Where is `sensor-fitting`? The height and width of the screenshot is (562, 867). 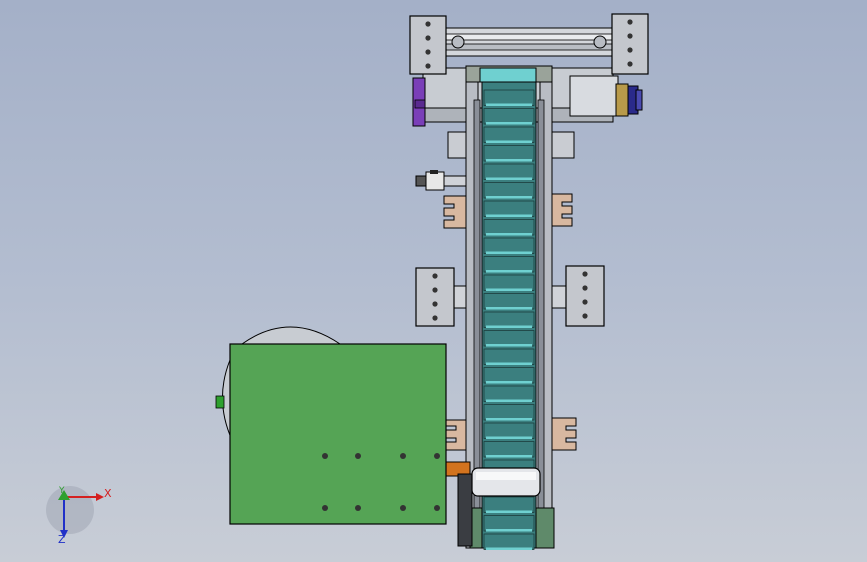
sensor-fitting is located at coordinates (441, 180).